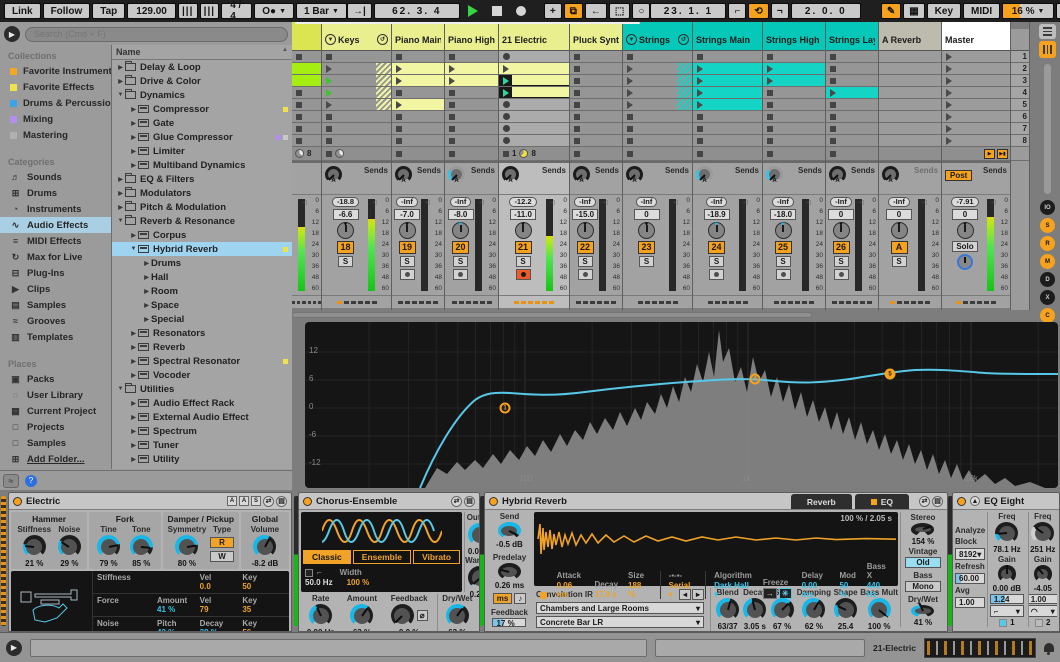 The height and width of the screenshot is (662, 1060). Describe the element at coordinates (202, 137) in the screenshot. I see `tree-item: ▶ Glue Compressor` at that location.